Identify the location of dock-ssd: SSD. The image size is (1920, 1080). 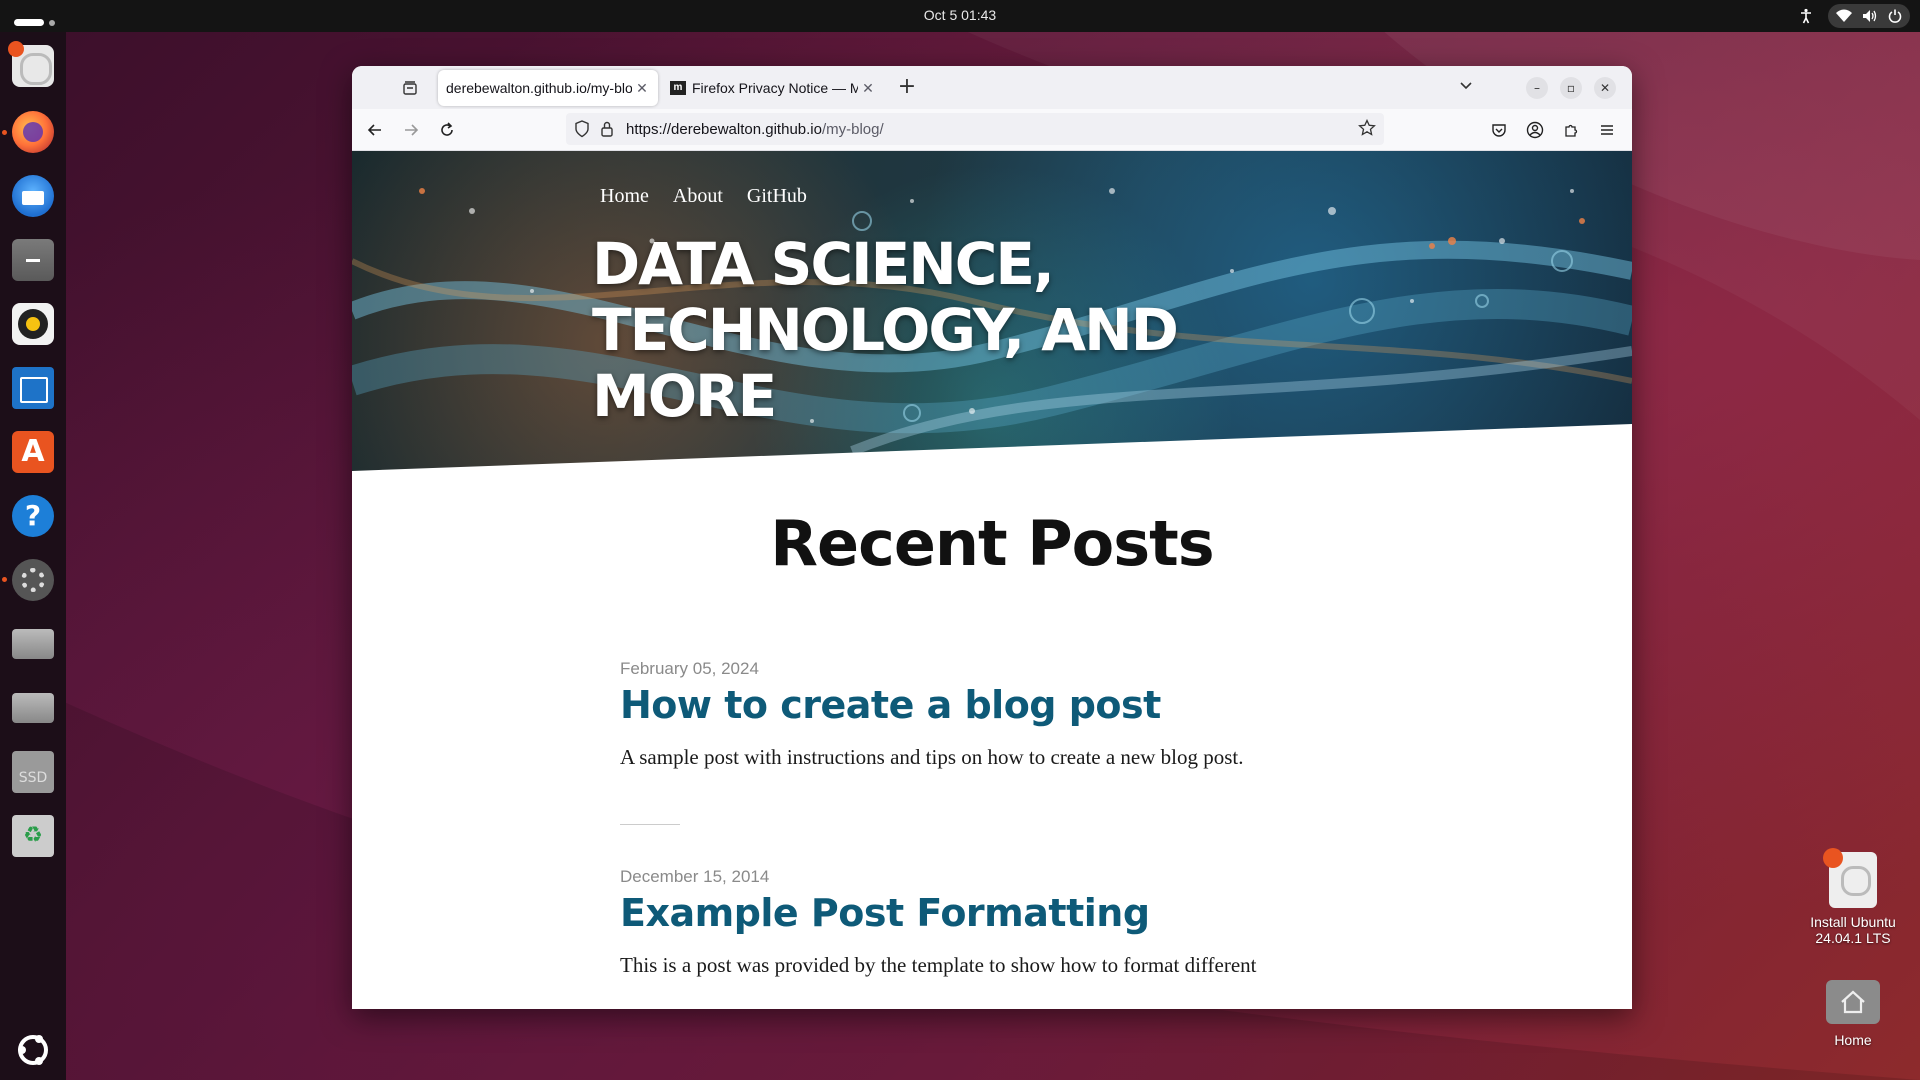
(33, 772).